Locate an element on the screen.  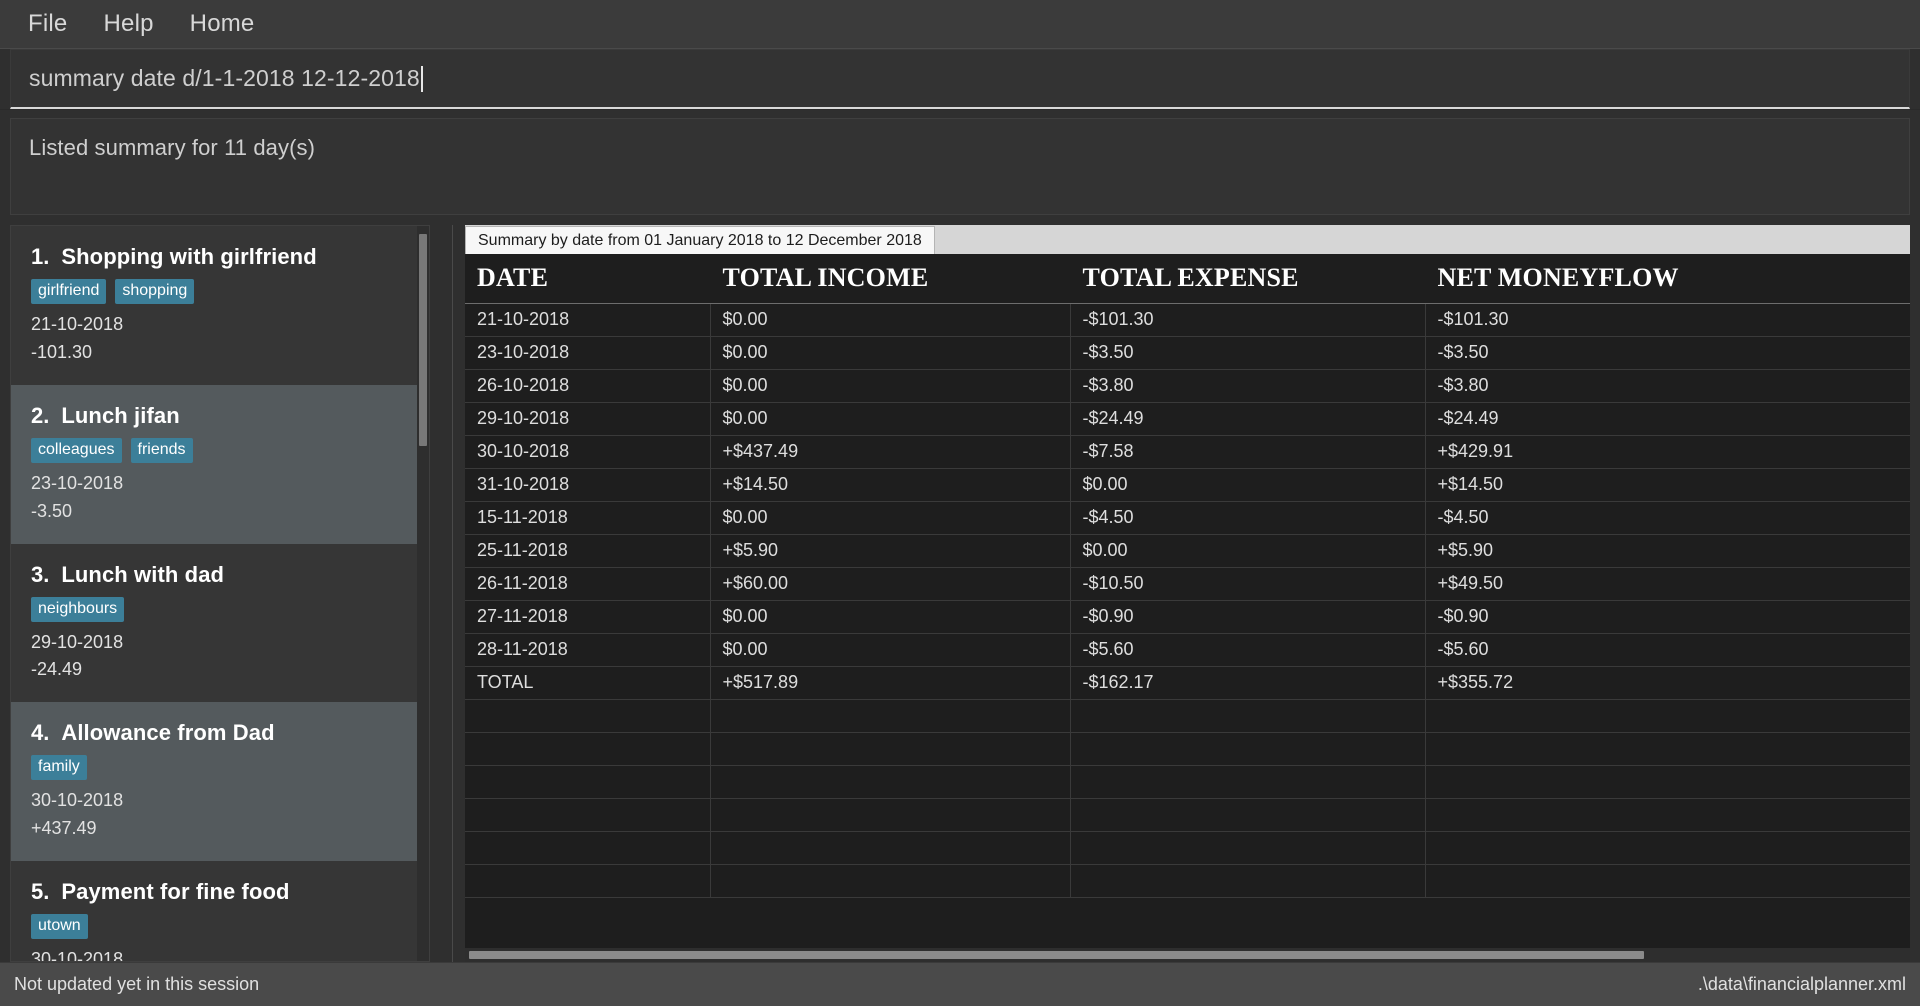
cell-date: 27-11-2018 is located at coordinates (588, 617).